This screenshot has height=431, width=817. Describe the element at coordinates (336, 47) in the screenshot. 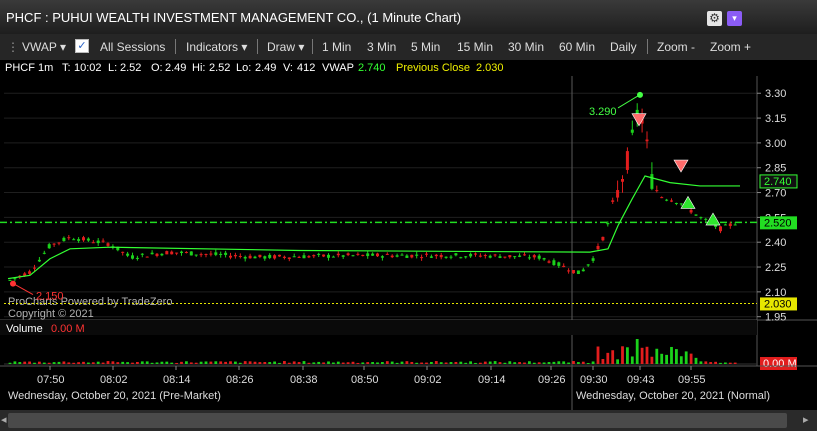

I see `interval-1min: 1 Min` at that location.